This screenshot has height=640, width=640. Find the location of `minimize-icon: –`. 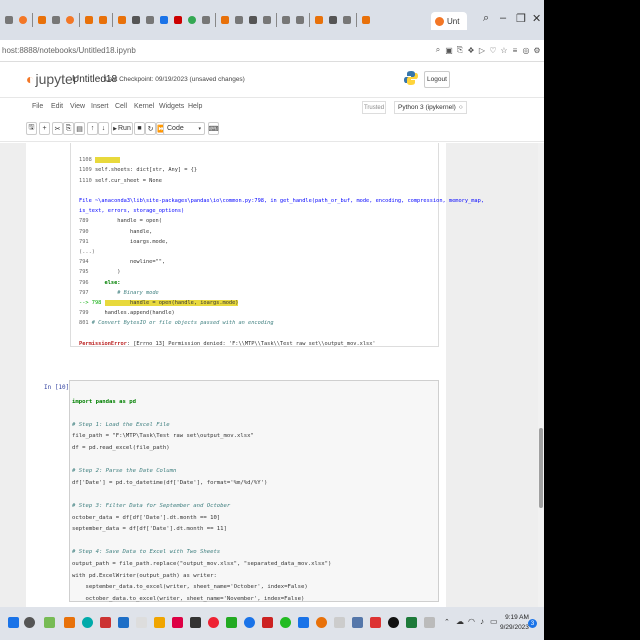

minimize-icon: – is located at coordinates (503, 18).